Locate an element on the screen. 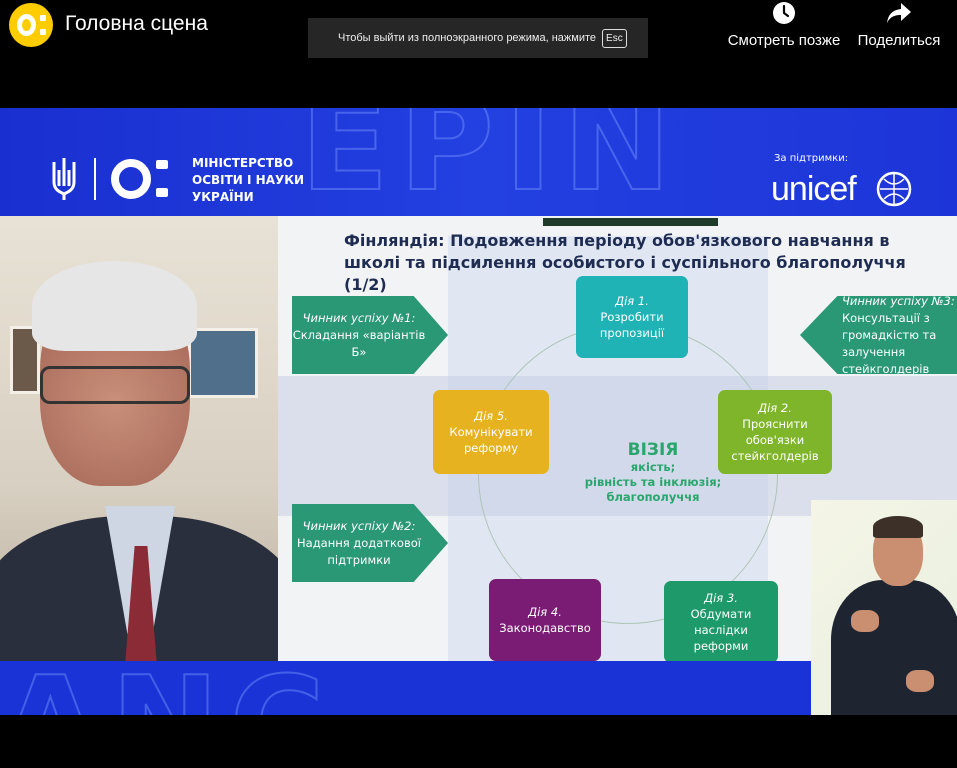 This screenshot has width=957, height=768. action-3-box: Дія 3. Обдумати наслідки реформи is located at coordinates (721, 621).